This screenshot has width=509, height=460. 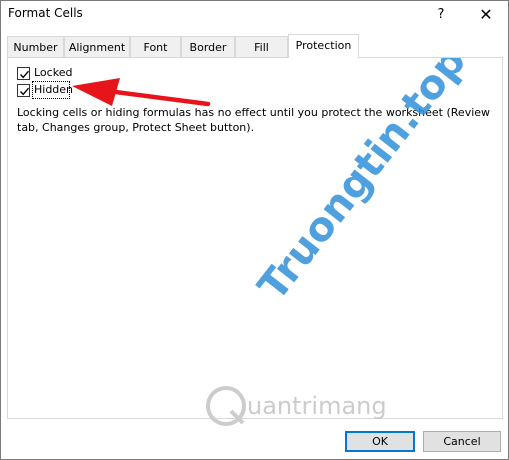 What do you see at coordinates (35, 47) in the screenshot?
I see `tab-number: Number` at bounding box center [35, 47].